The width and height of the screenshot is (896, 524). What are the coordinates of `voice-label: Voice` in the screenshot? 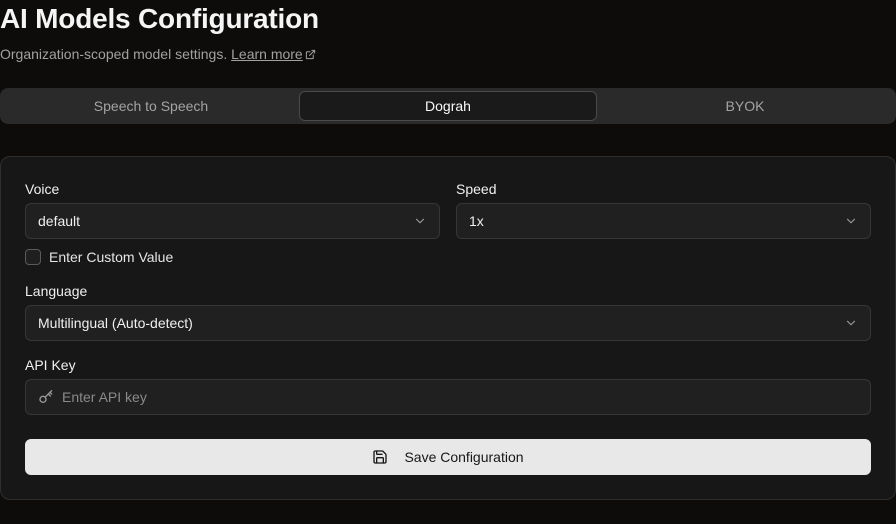 It's located at (42, 189).